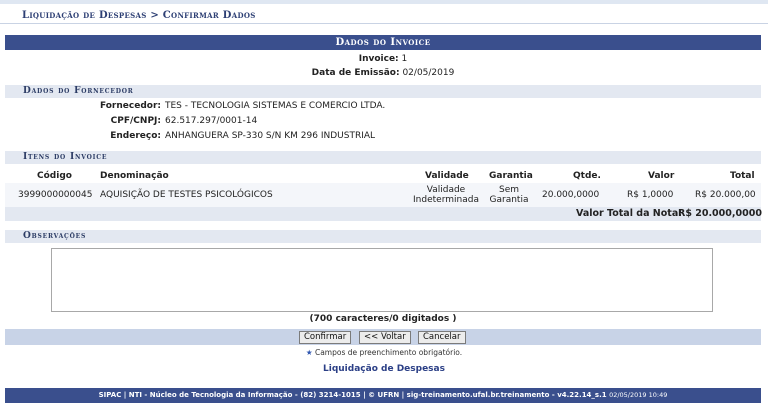 The width and height of the screenshot is (768, 412). I want to click on cancel-button: Cancelar, so click(442, 337).